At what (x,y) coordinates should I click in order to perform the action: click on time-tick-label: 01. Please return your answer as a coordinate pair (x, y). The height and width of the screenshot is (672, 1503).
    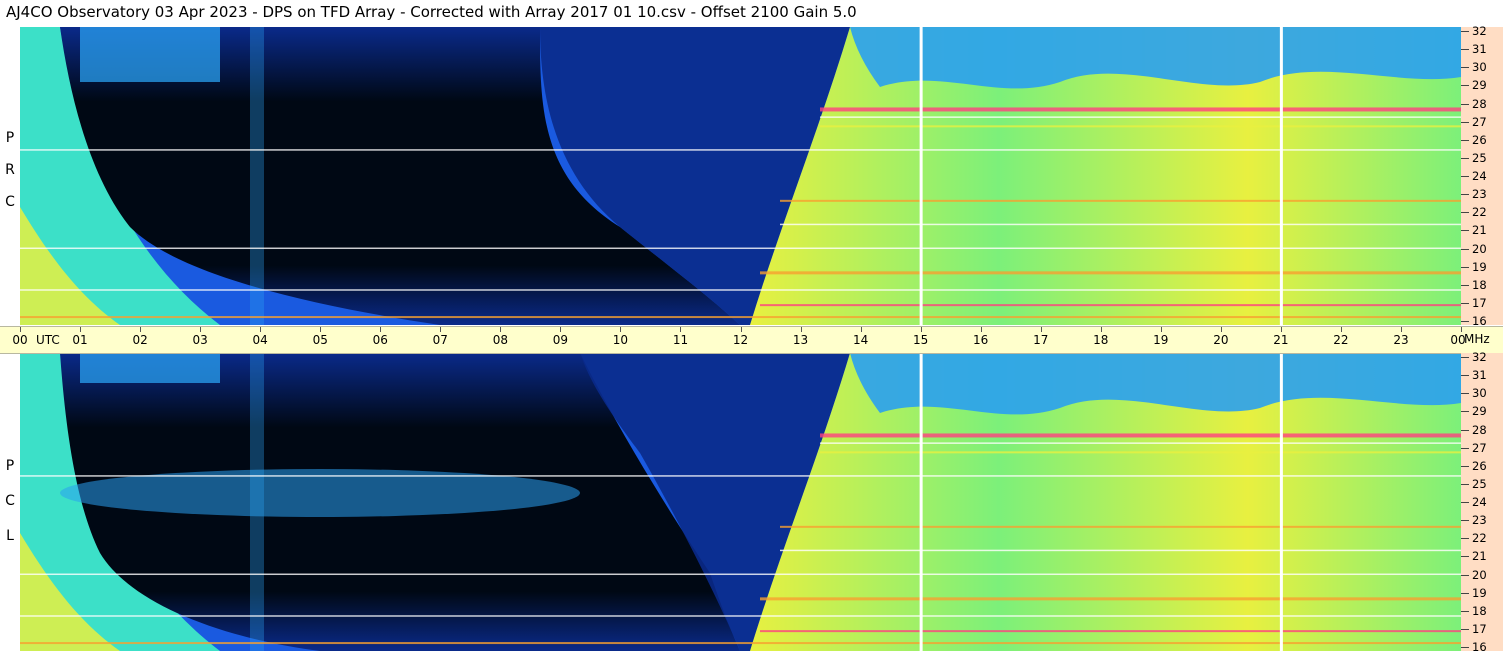
    Looking at the image, I should click on (80, 340).